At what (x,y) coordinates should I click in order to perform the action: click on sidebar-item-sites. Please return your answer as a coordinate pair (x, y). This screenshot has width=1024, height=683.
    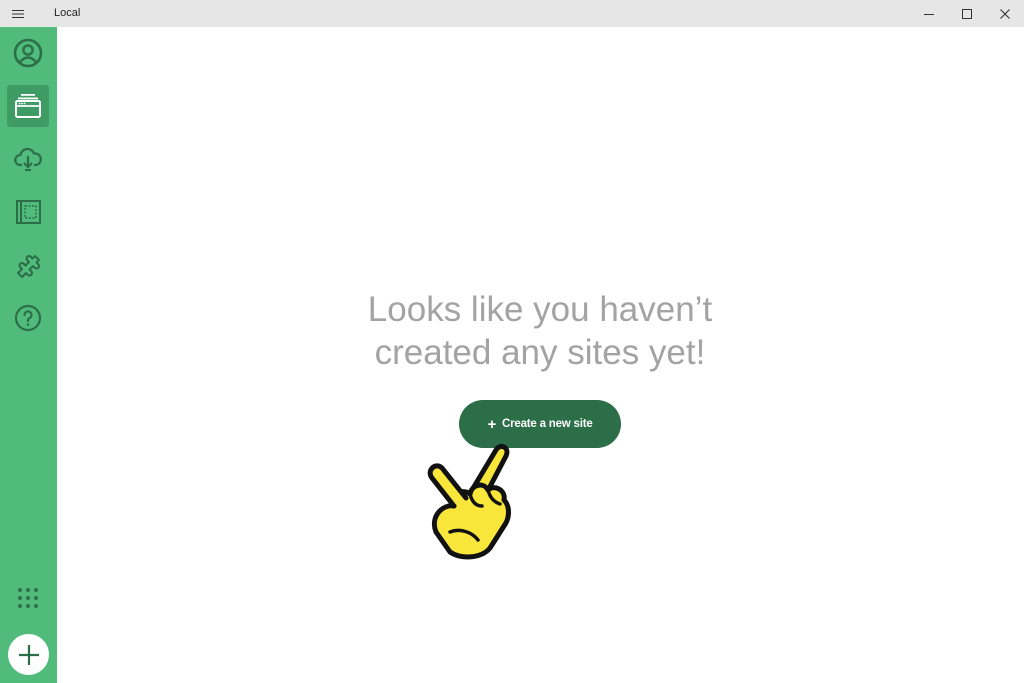
    Looking at the image, I should click on (28, 106).